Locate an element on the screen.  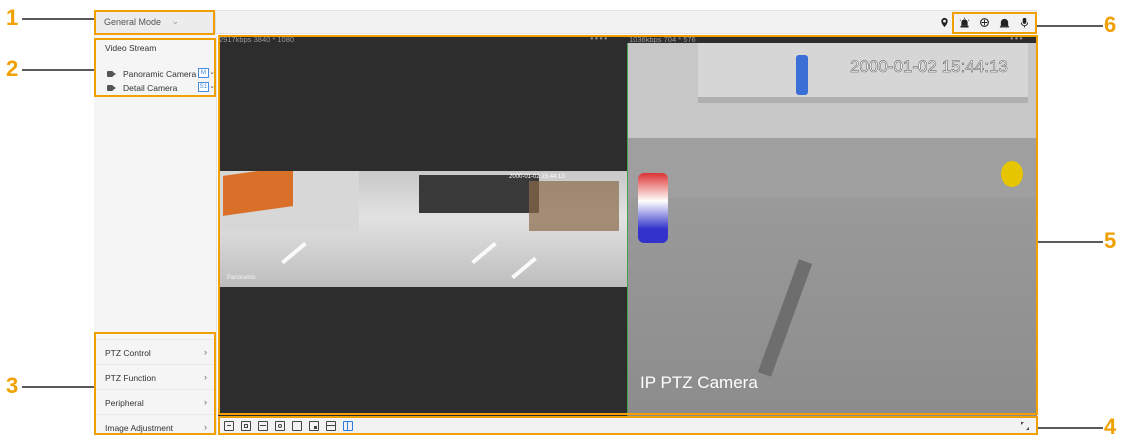
menu-item-peripheral: Peripheral › is located at coordinates (155, 401).